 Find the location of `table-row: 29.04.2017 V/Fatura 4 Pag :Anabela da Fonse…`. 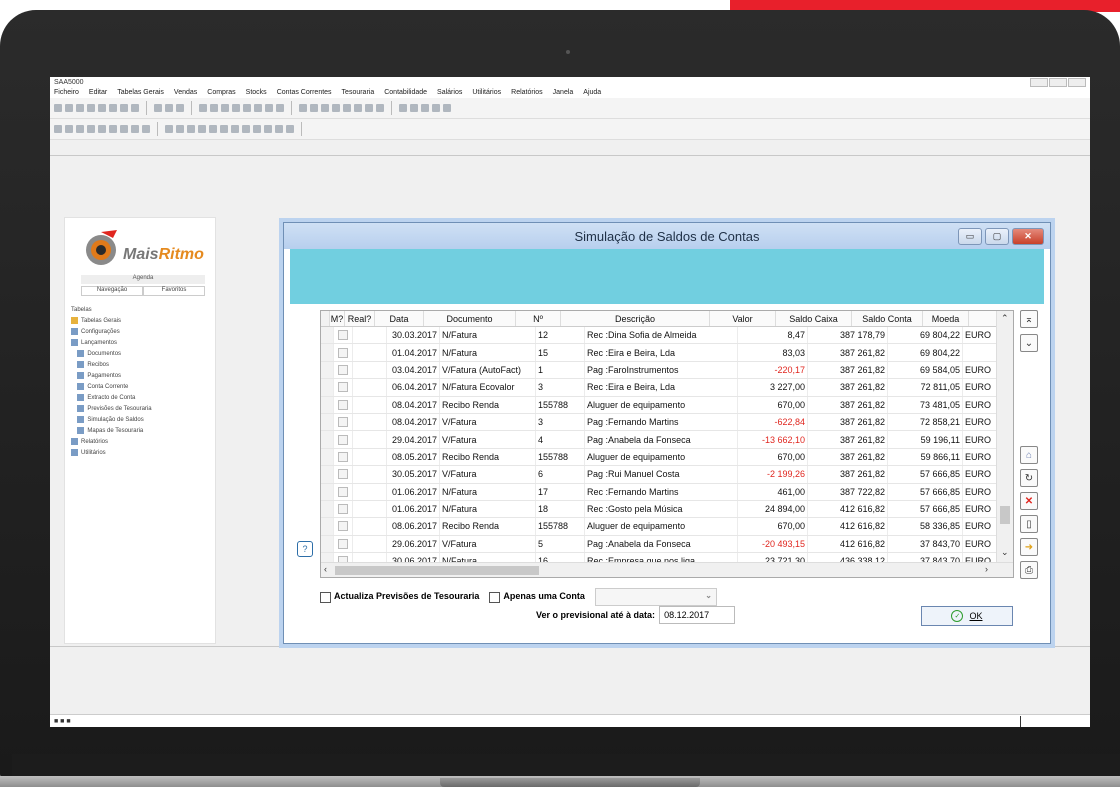

table-row: 29.04.2017 V/Fatura 4 Pag :Anabela da Fonse… is located at coordinates (667, 440).